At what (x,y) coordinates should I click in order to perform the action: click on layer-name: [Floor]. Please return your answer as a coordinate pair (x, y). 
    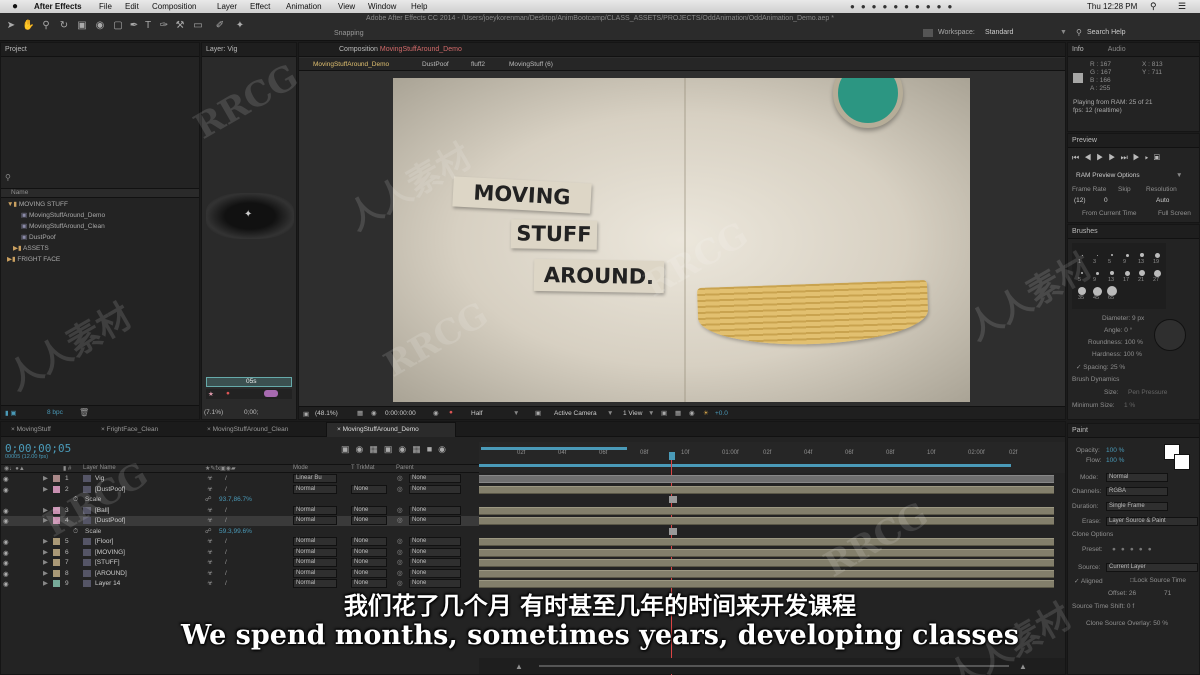
    Looking at the image, I should click on (104, 542).